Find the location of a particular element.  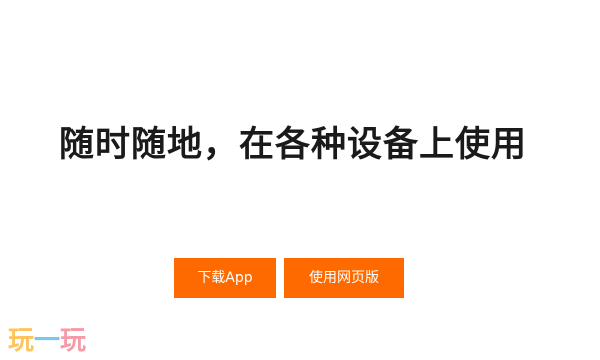

download-app-button: 下载App is located at coordinates (225, 278).